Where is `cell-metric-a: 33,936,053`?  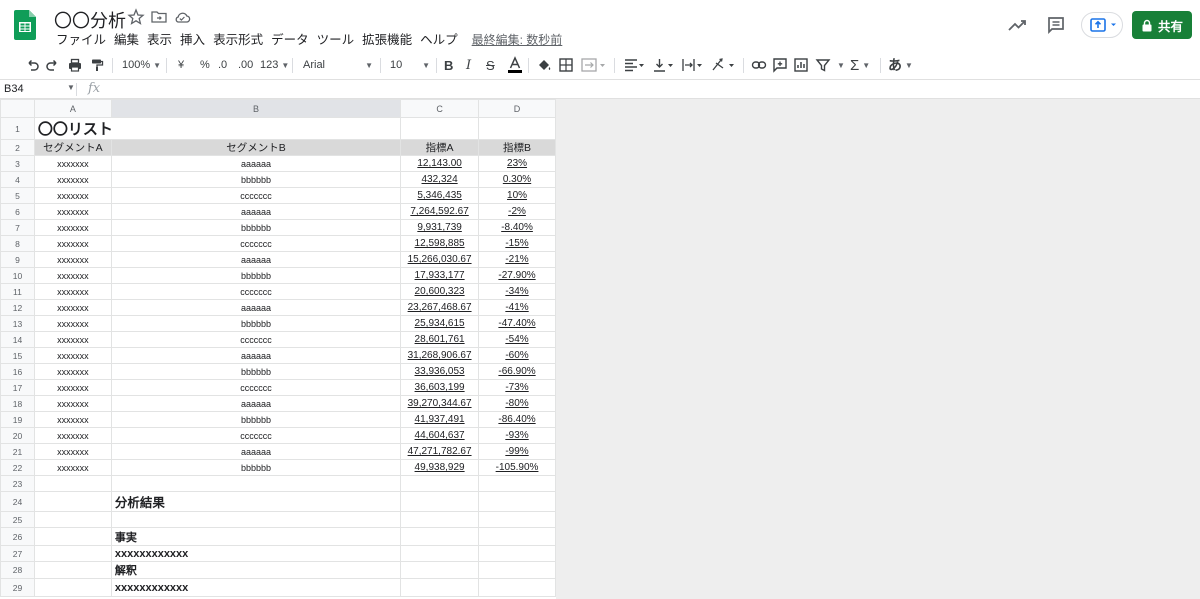 cell-metric-a: 33,936,053 is located at coordinates (440, 371).